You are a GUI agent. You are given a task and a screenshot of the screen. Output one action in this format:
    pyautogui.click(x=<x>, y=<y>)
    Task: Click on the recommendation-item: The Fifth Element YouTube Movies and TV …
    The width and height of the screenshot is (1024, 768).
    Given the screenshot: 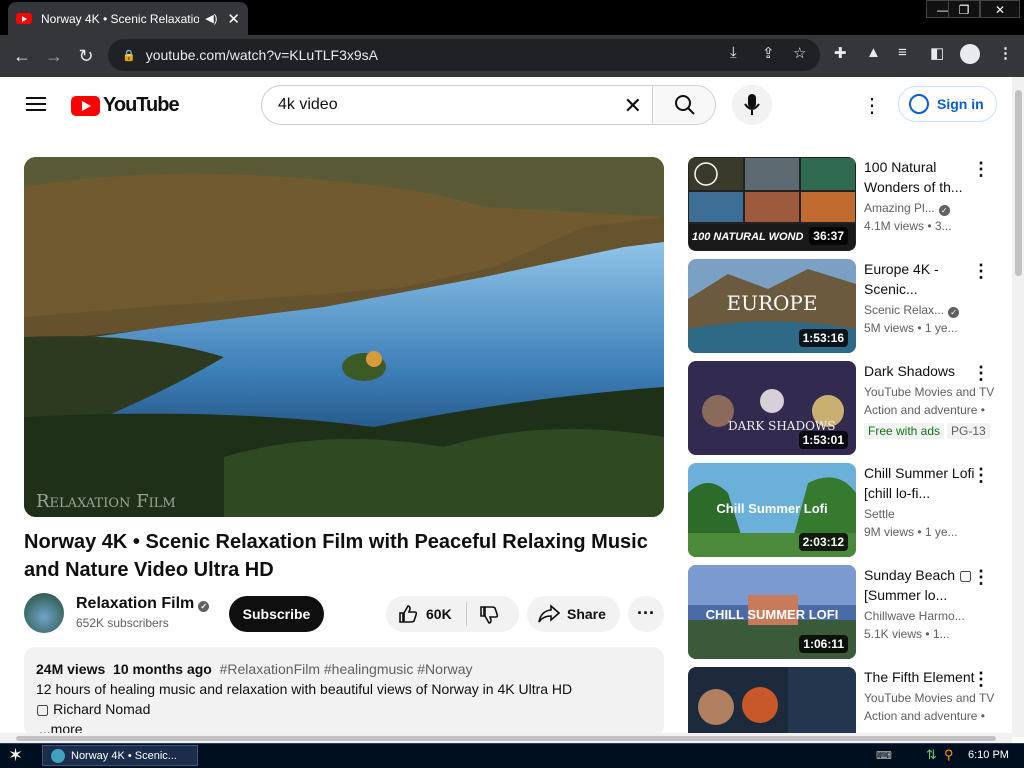 What is the action you would take?
    pyautogui.click(x=848, y=700)
    